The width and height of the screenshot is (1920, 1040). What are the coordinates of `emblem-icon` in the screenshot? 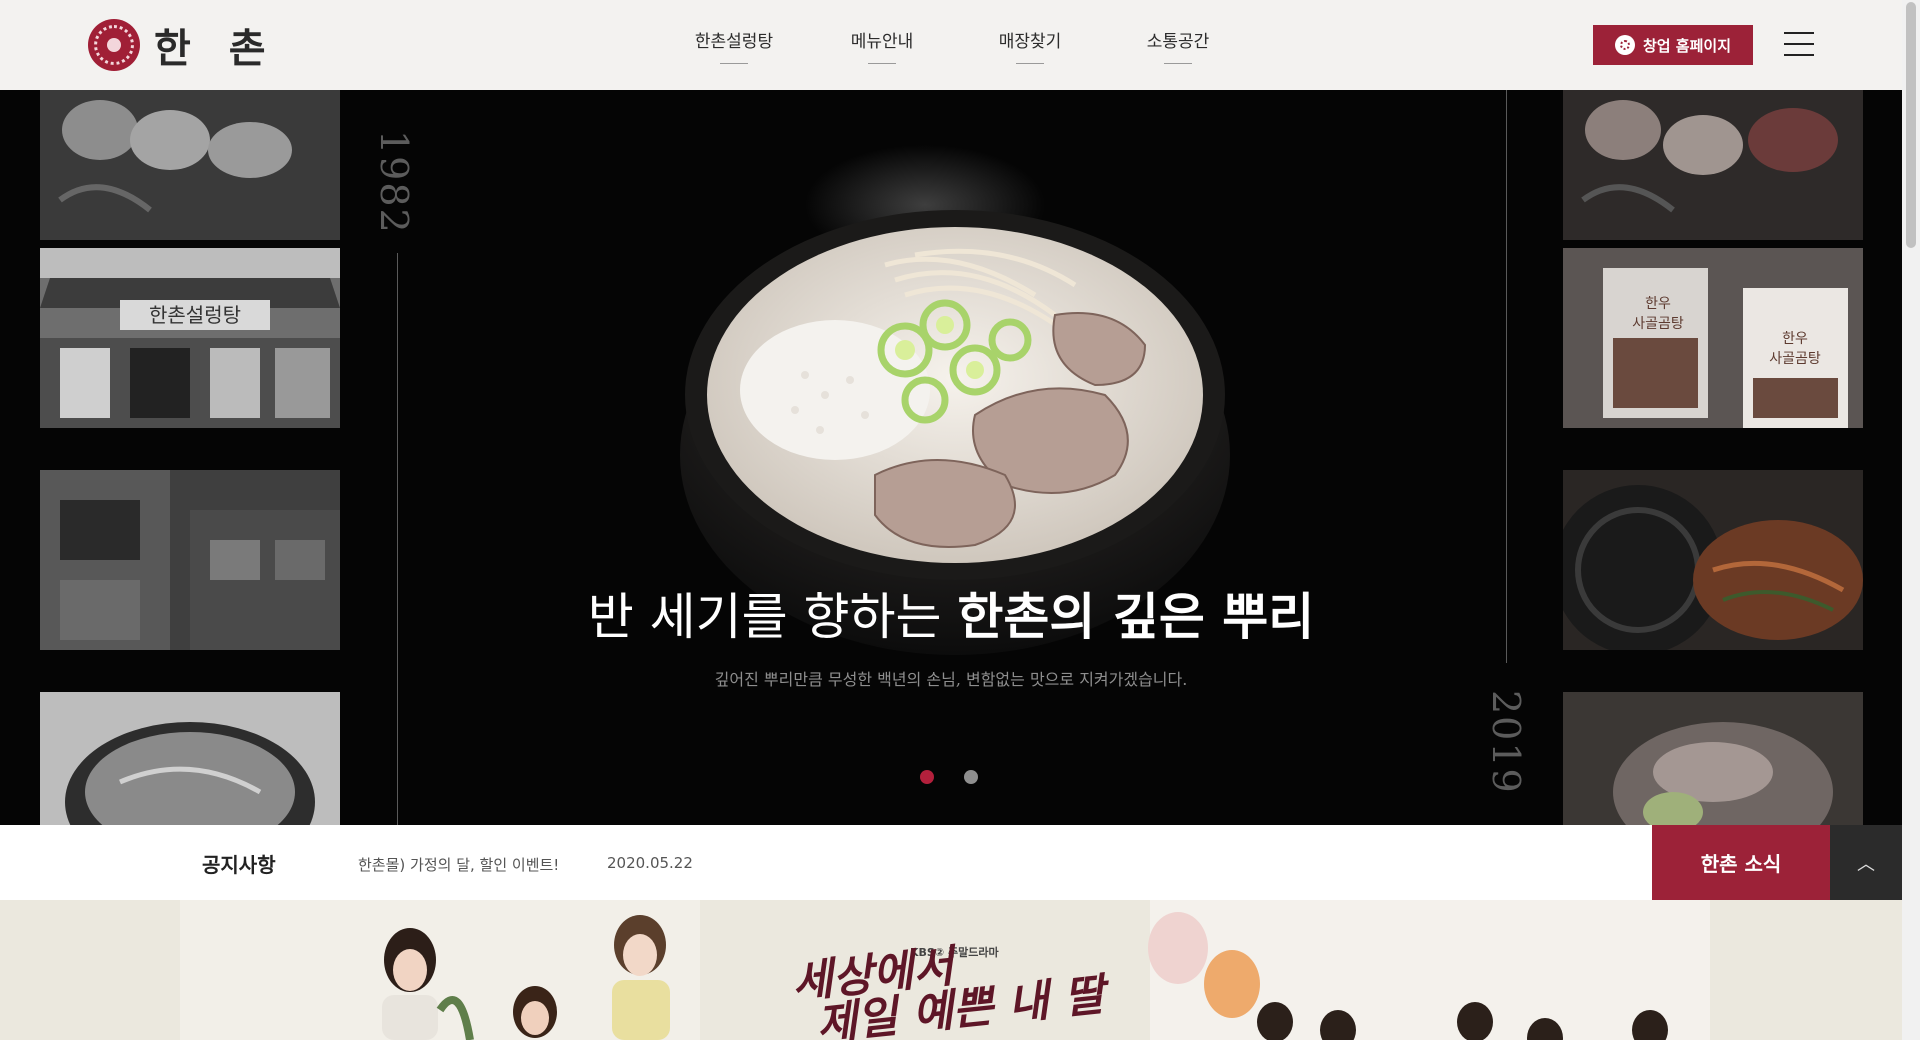 It's located at (1624, 45).